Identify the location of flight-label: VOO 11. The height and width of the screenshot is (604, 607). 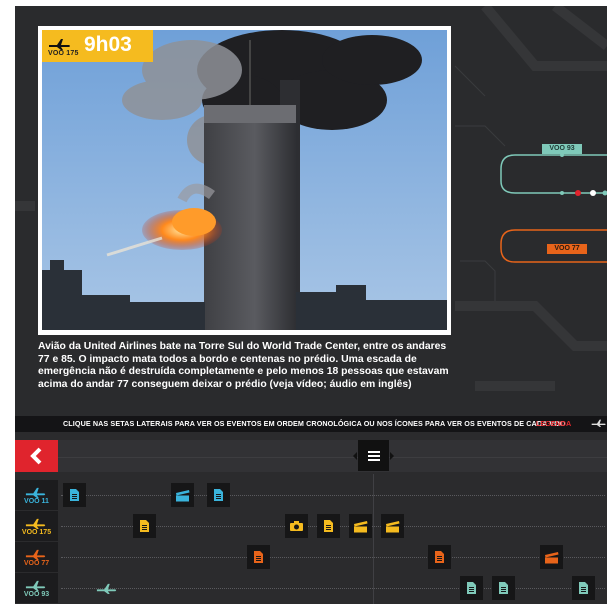
(36, 495).